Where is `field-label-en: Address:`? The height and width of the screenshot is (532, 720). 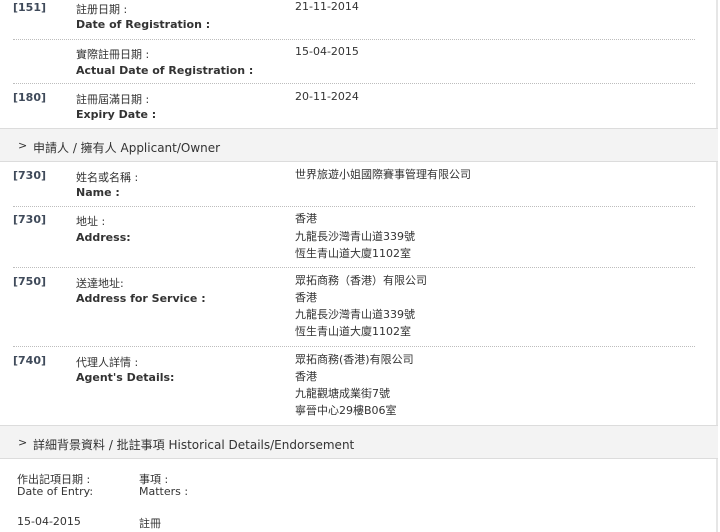
field-label-en: Address: is located at coordinates (103, 237).